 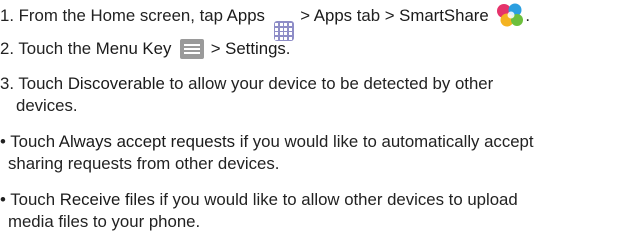 What do you see at coordinates (133, 48) in the screenshot?
I see `menu-key-label: Menu Key` at bounding box center [133, 48].